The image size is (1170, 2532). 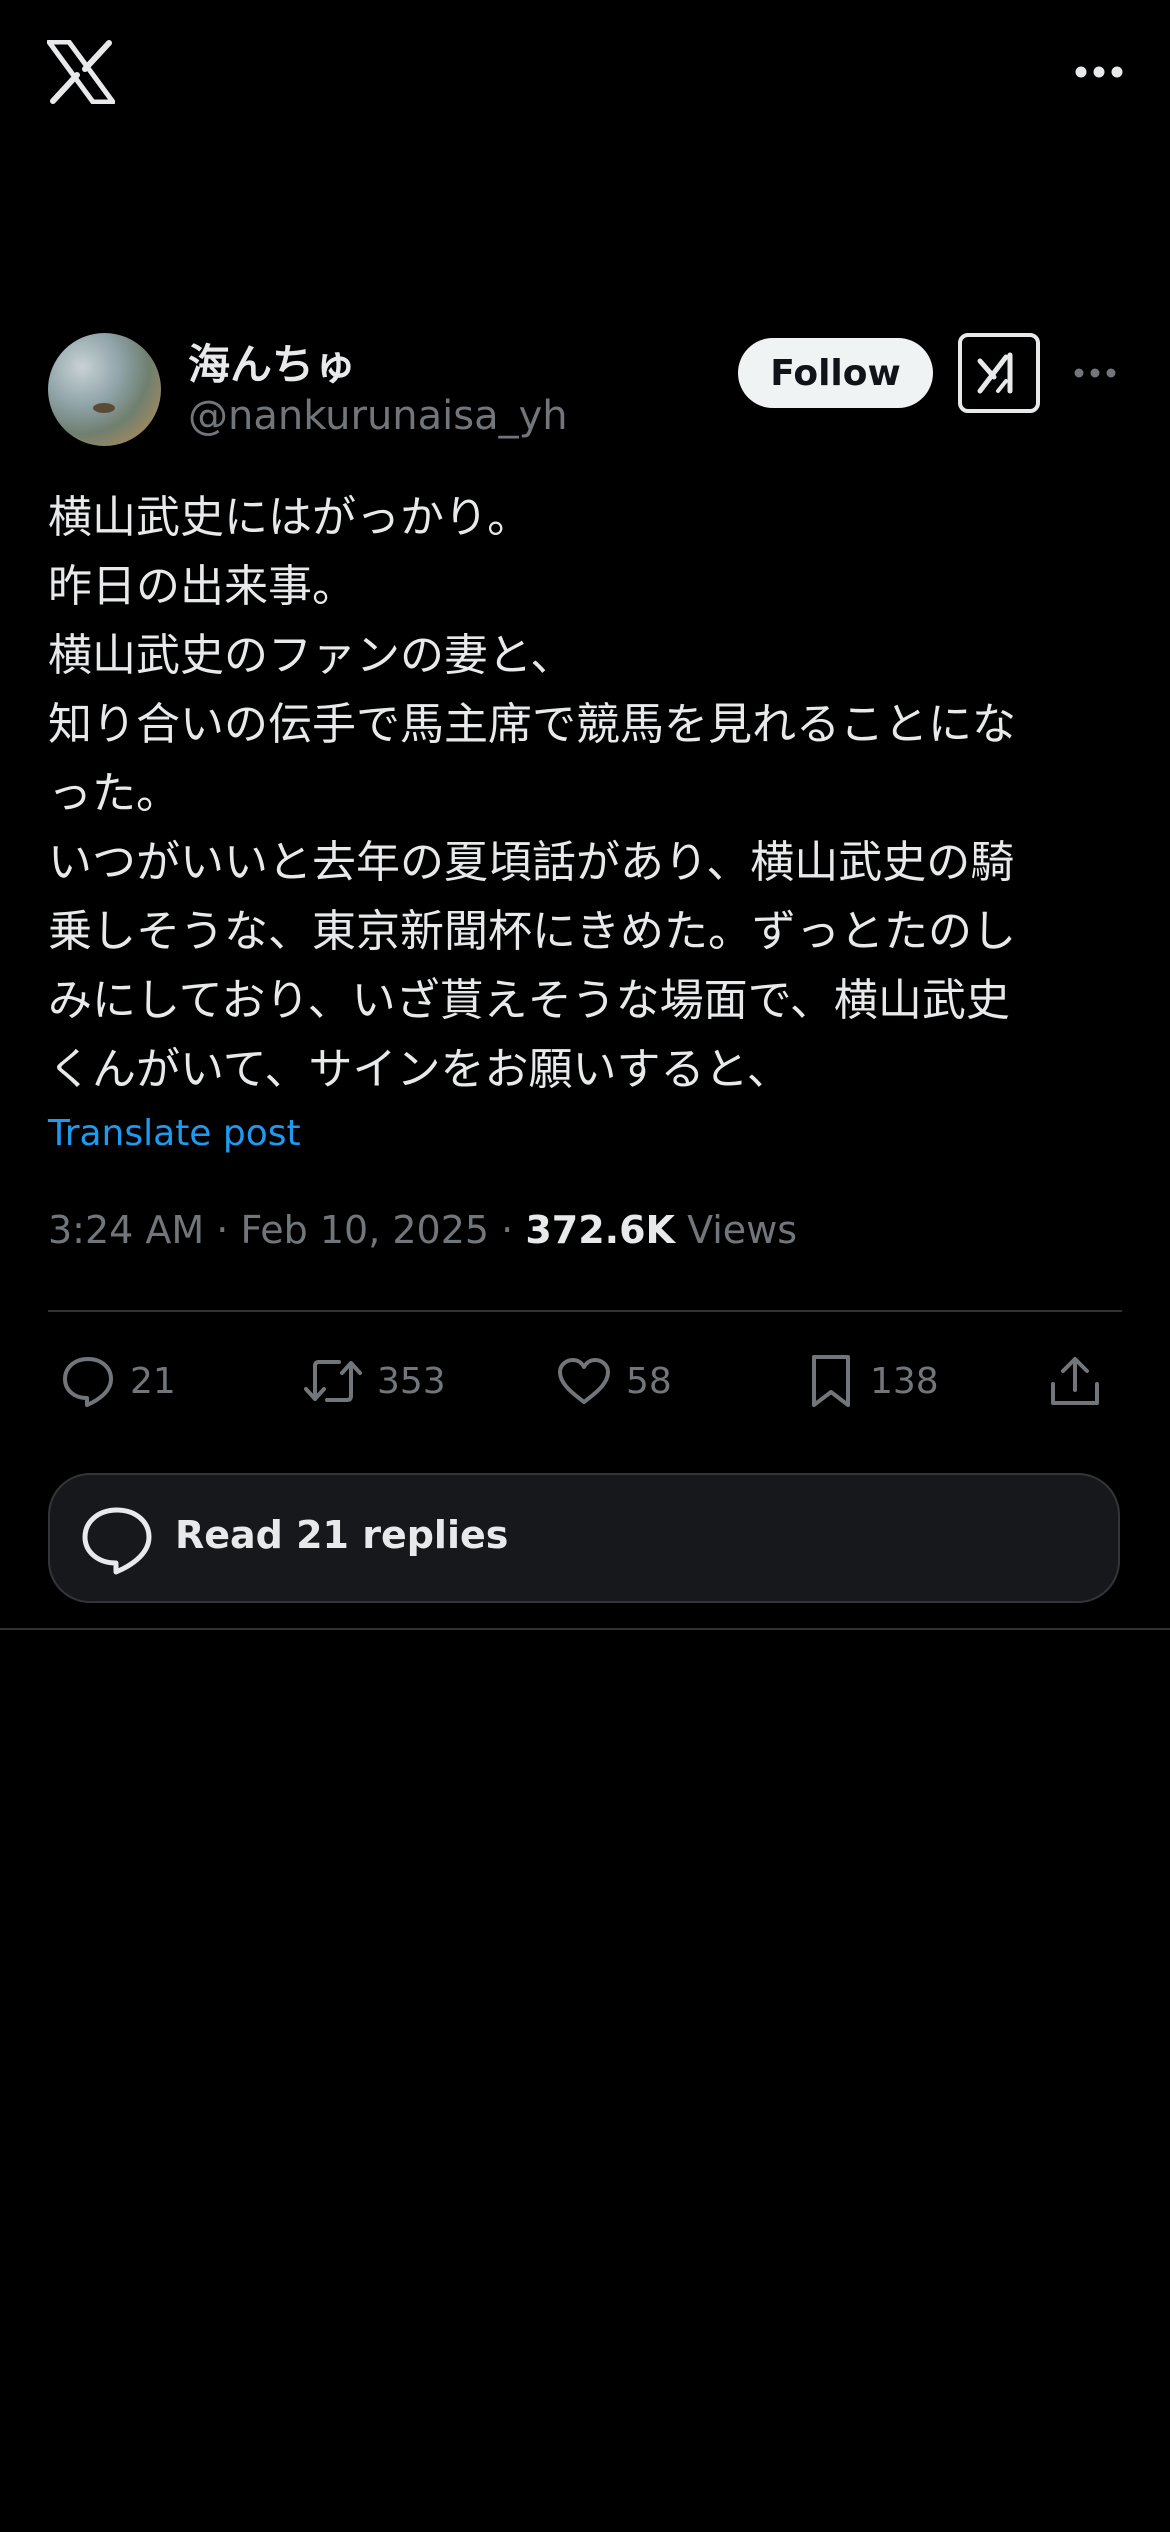 What do you see at coordinates (174, 1133) in the screenshot?
I see `translate-post-link: Translate post` at bounding box center [174, 1133].